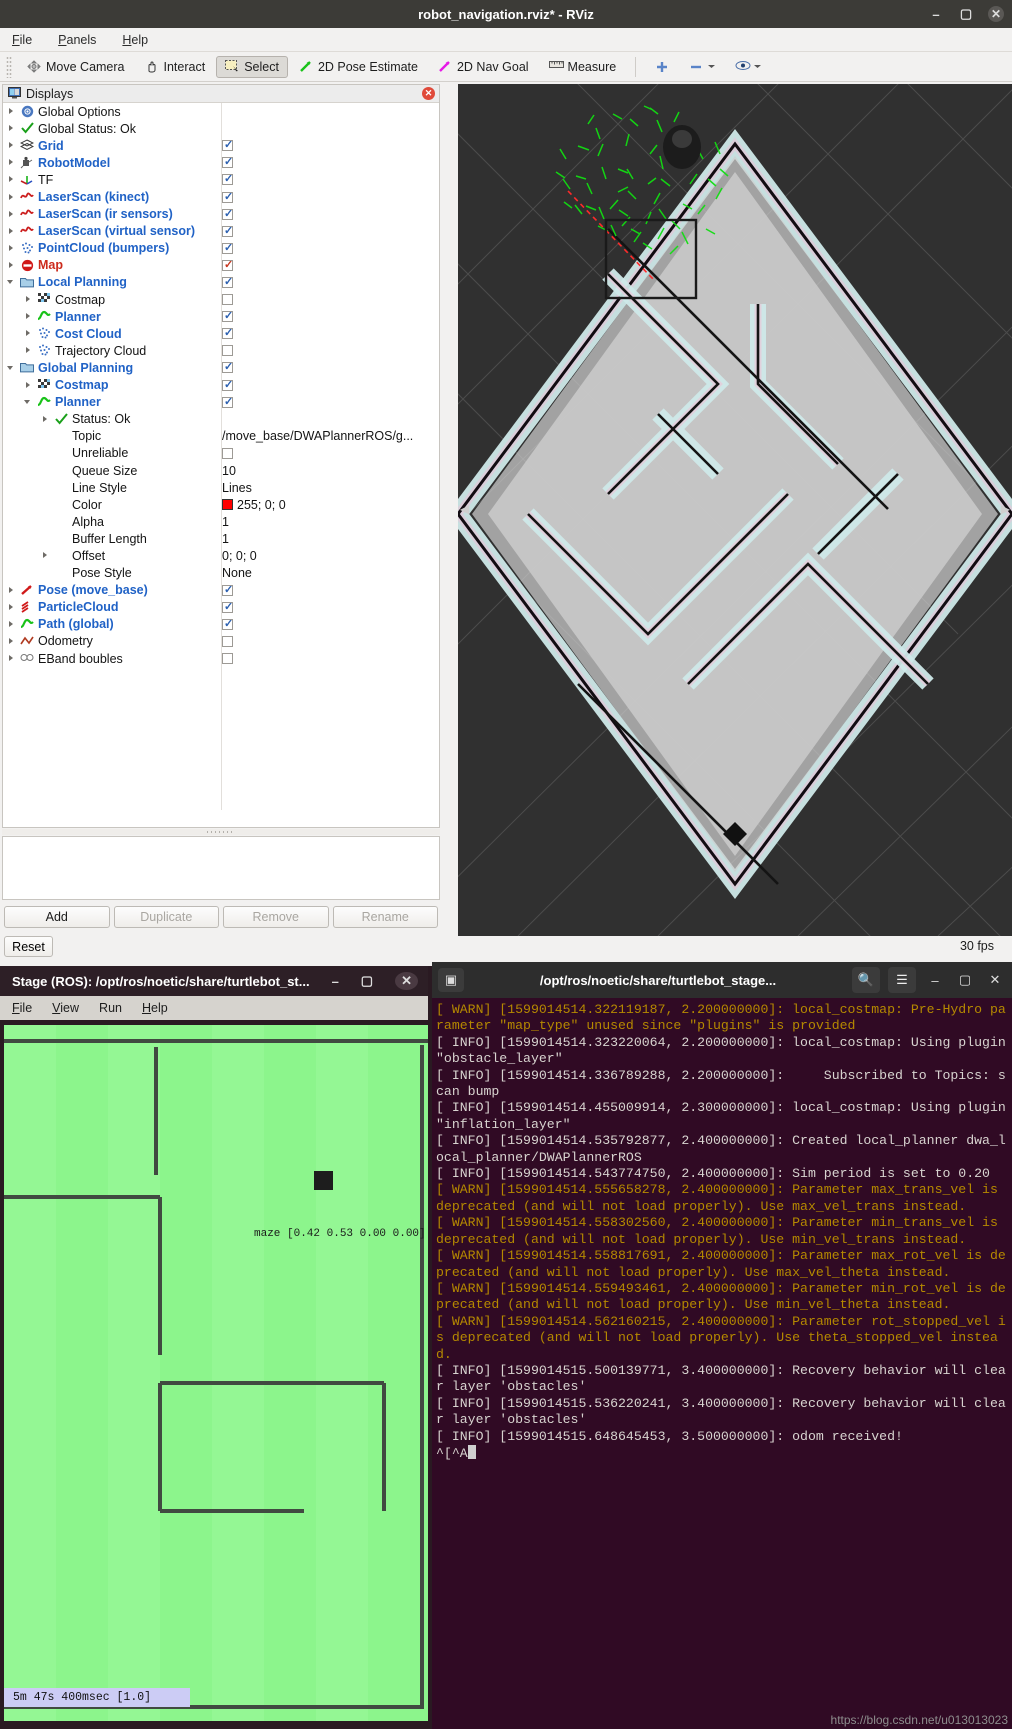  Describe the element at coordinates (65, 1008) in the screenshot. I see `stage-menu-view: View` at that location.